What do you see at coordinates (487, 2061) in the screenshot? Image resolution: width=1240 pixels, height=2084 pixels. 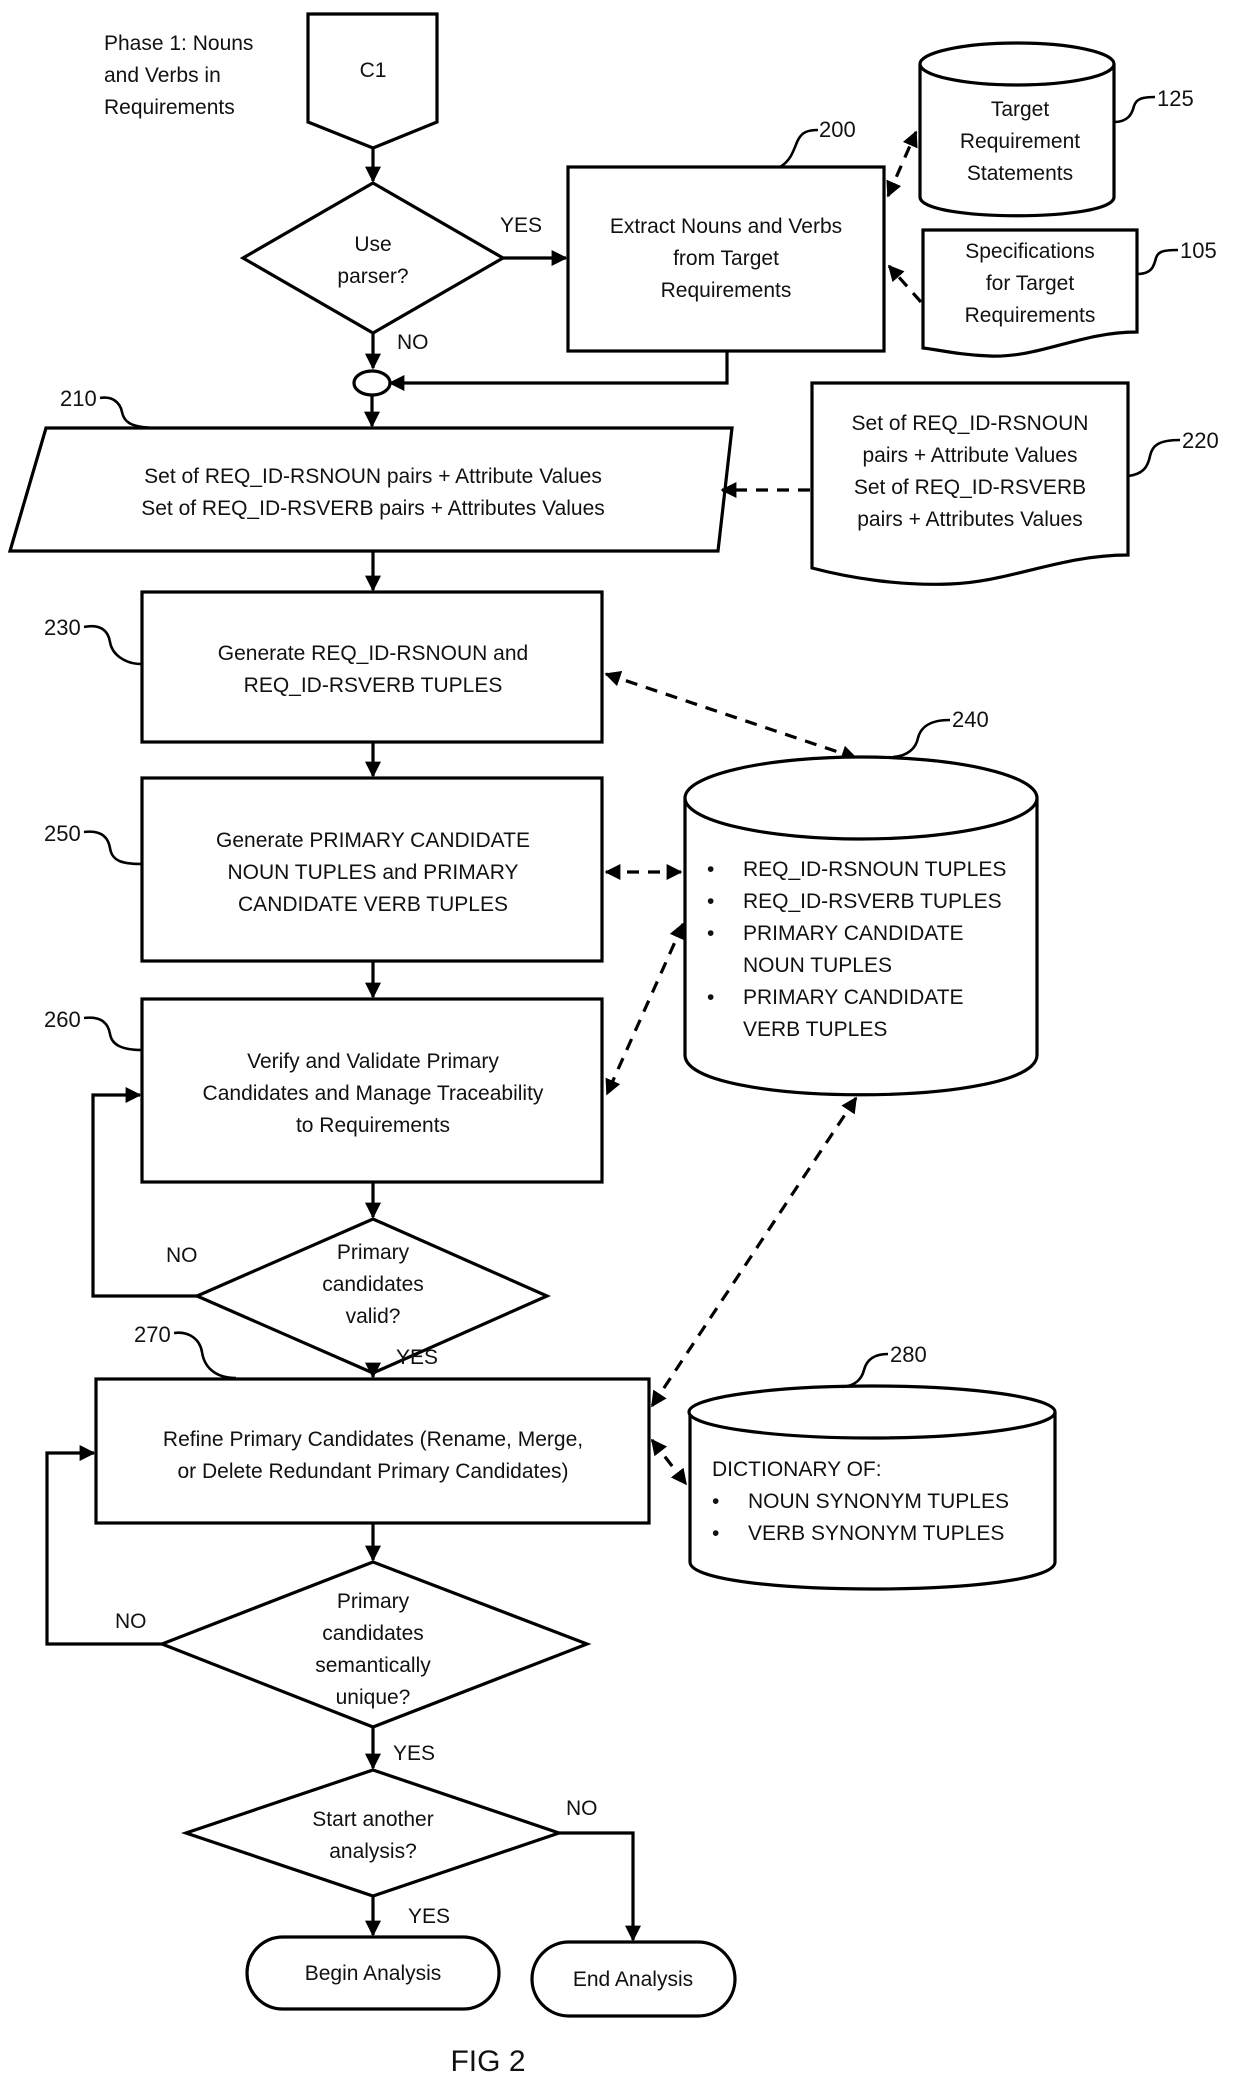 I see `figure-caption: FIG 2` at bounding box center [487, 2061].